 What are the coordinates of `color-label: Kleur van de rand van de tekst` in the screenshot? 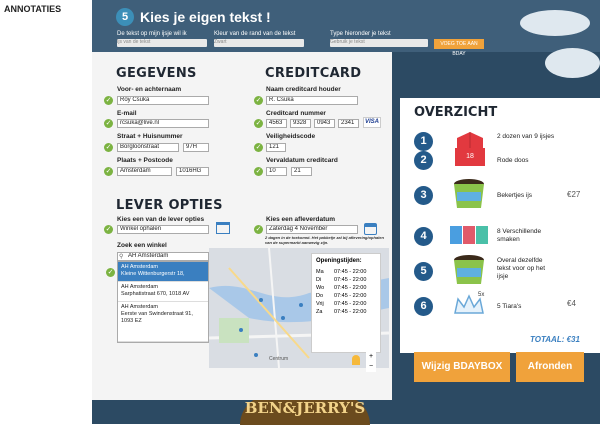 It's located at (255, 34).